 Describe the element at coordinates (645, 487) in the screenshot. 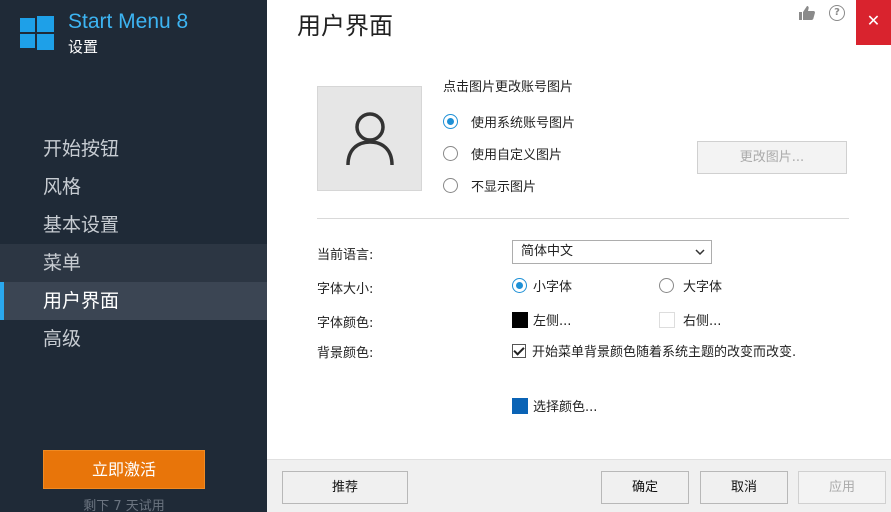

I see `ok-button: 确定` at that location.